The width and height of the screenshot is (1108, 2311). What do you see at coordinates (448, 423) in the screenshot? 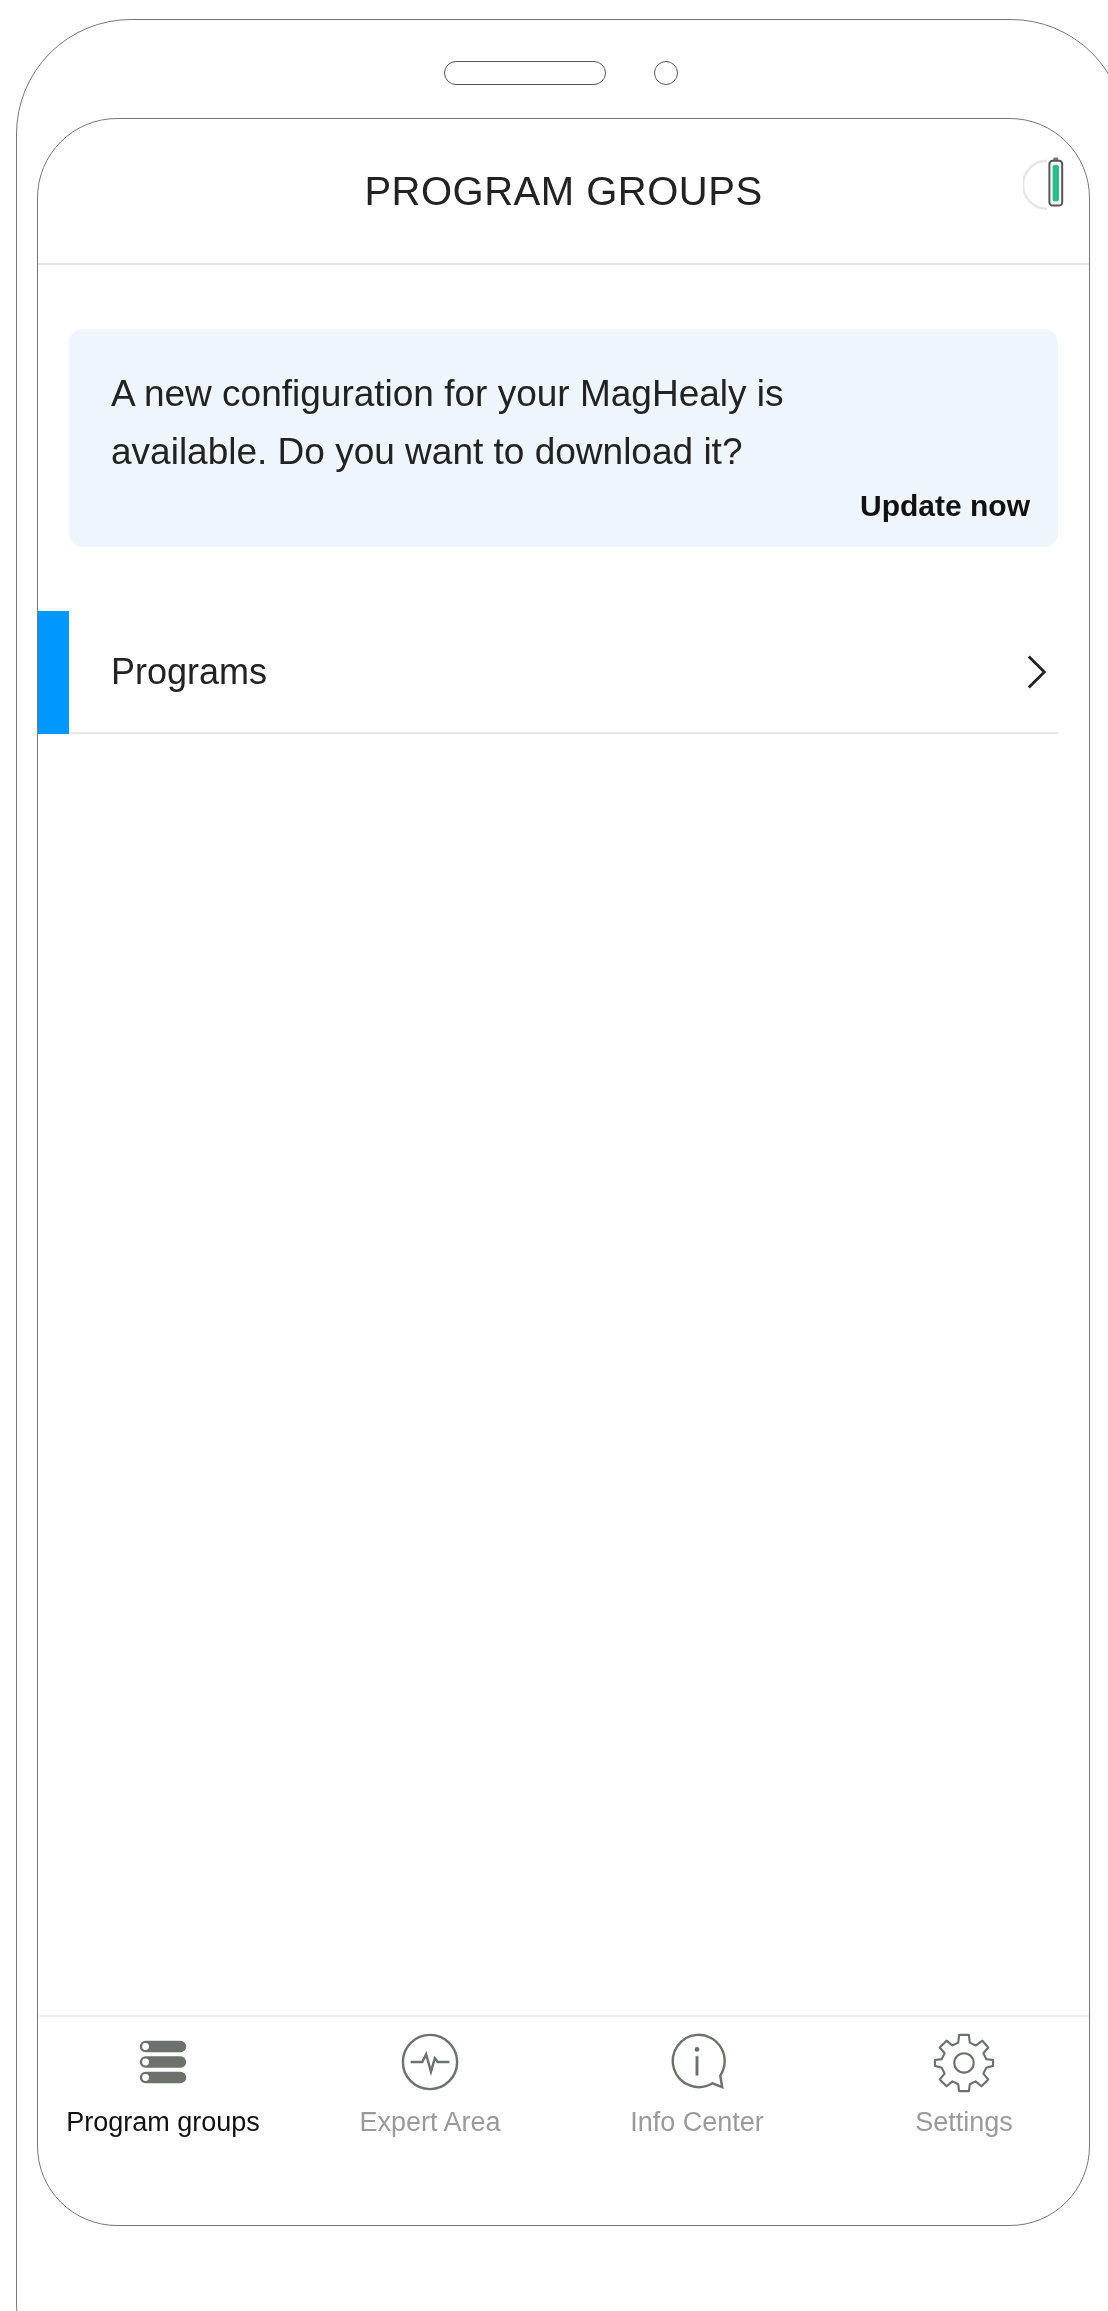
I see `banner-message: A new configuration for your MagHealy is available. Do you want to download it?` at bounding box center [448, 423].